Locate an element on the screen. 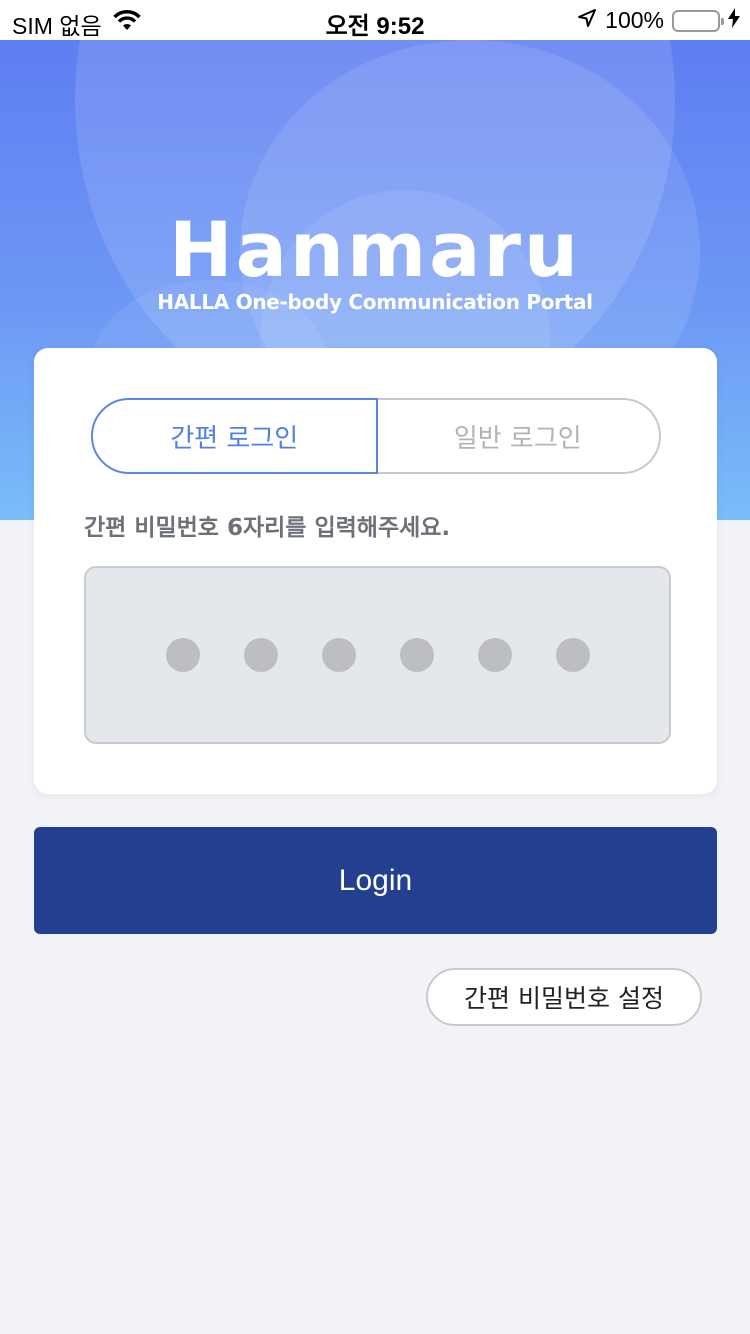 Image resolution: width=750 pixels, height=1334 pixels. app-tagline: HALLA One-body Communication Portal is located at coordinates (375, 302).